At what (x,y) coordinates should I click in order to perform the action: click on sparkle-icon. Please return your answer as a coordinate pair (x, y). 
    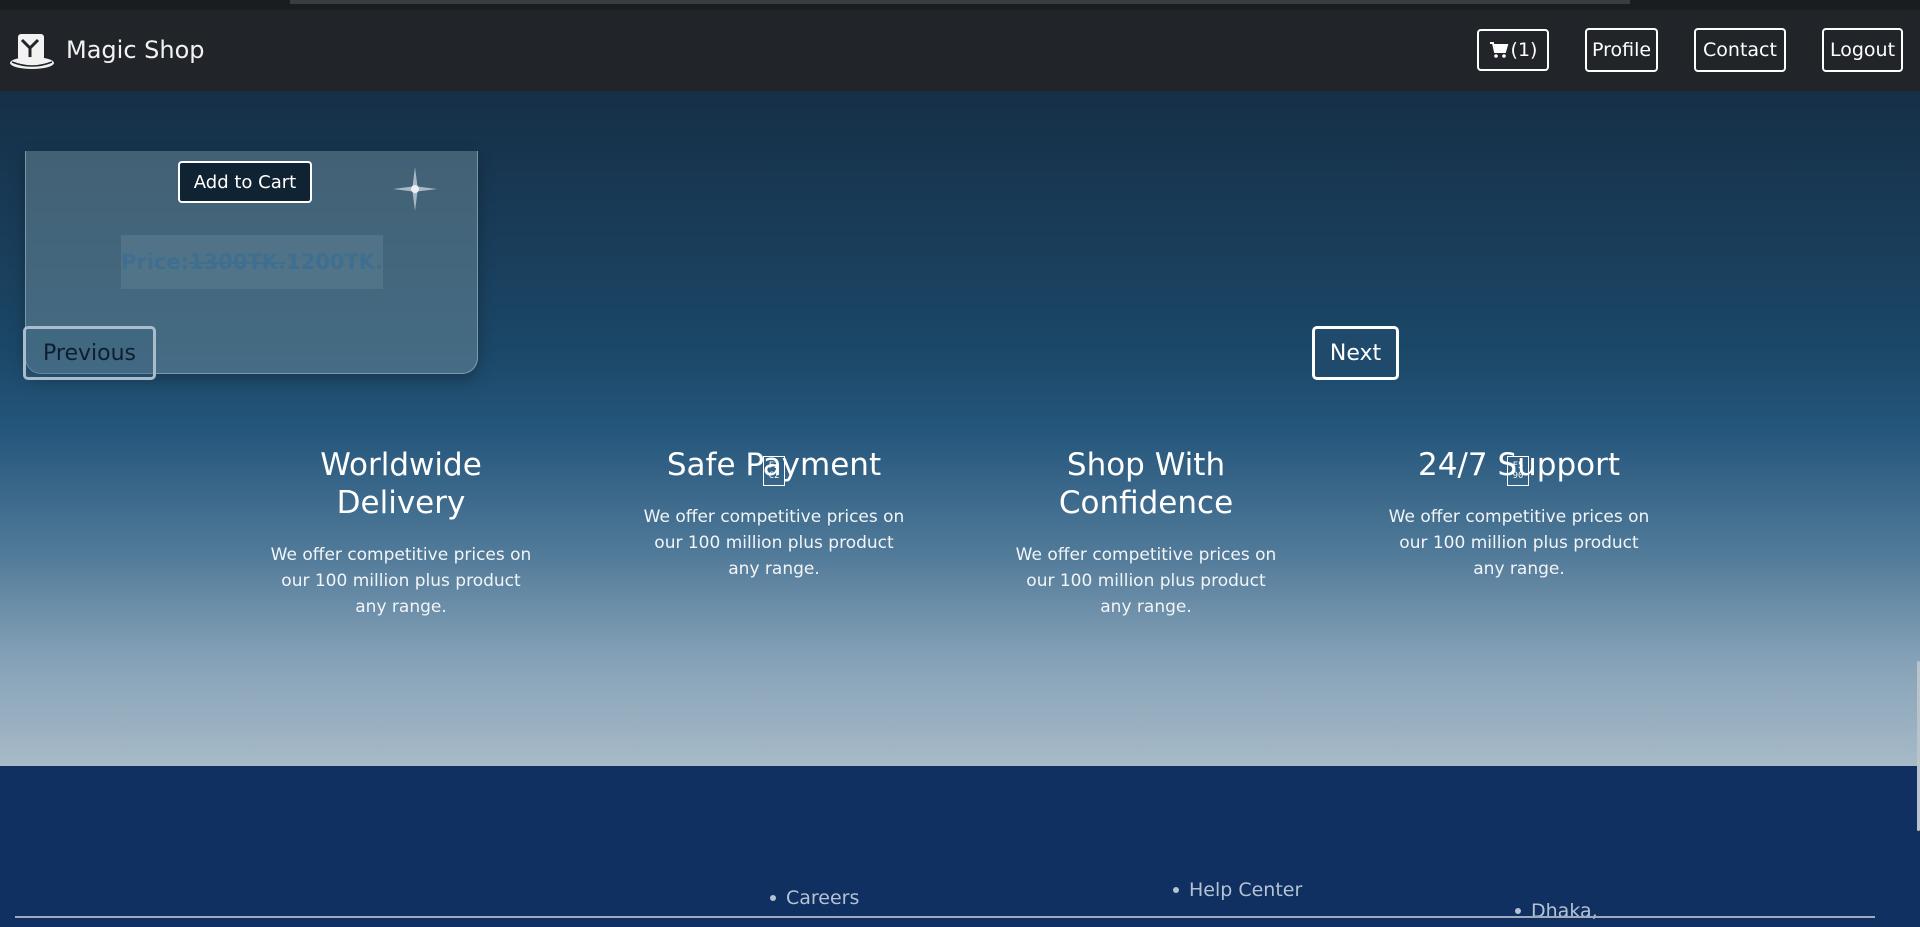
    Looking at the image, I should click on (415, 189).